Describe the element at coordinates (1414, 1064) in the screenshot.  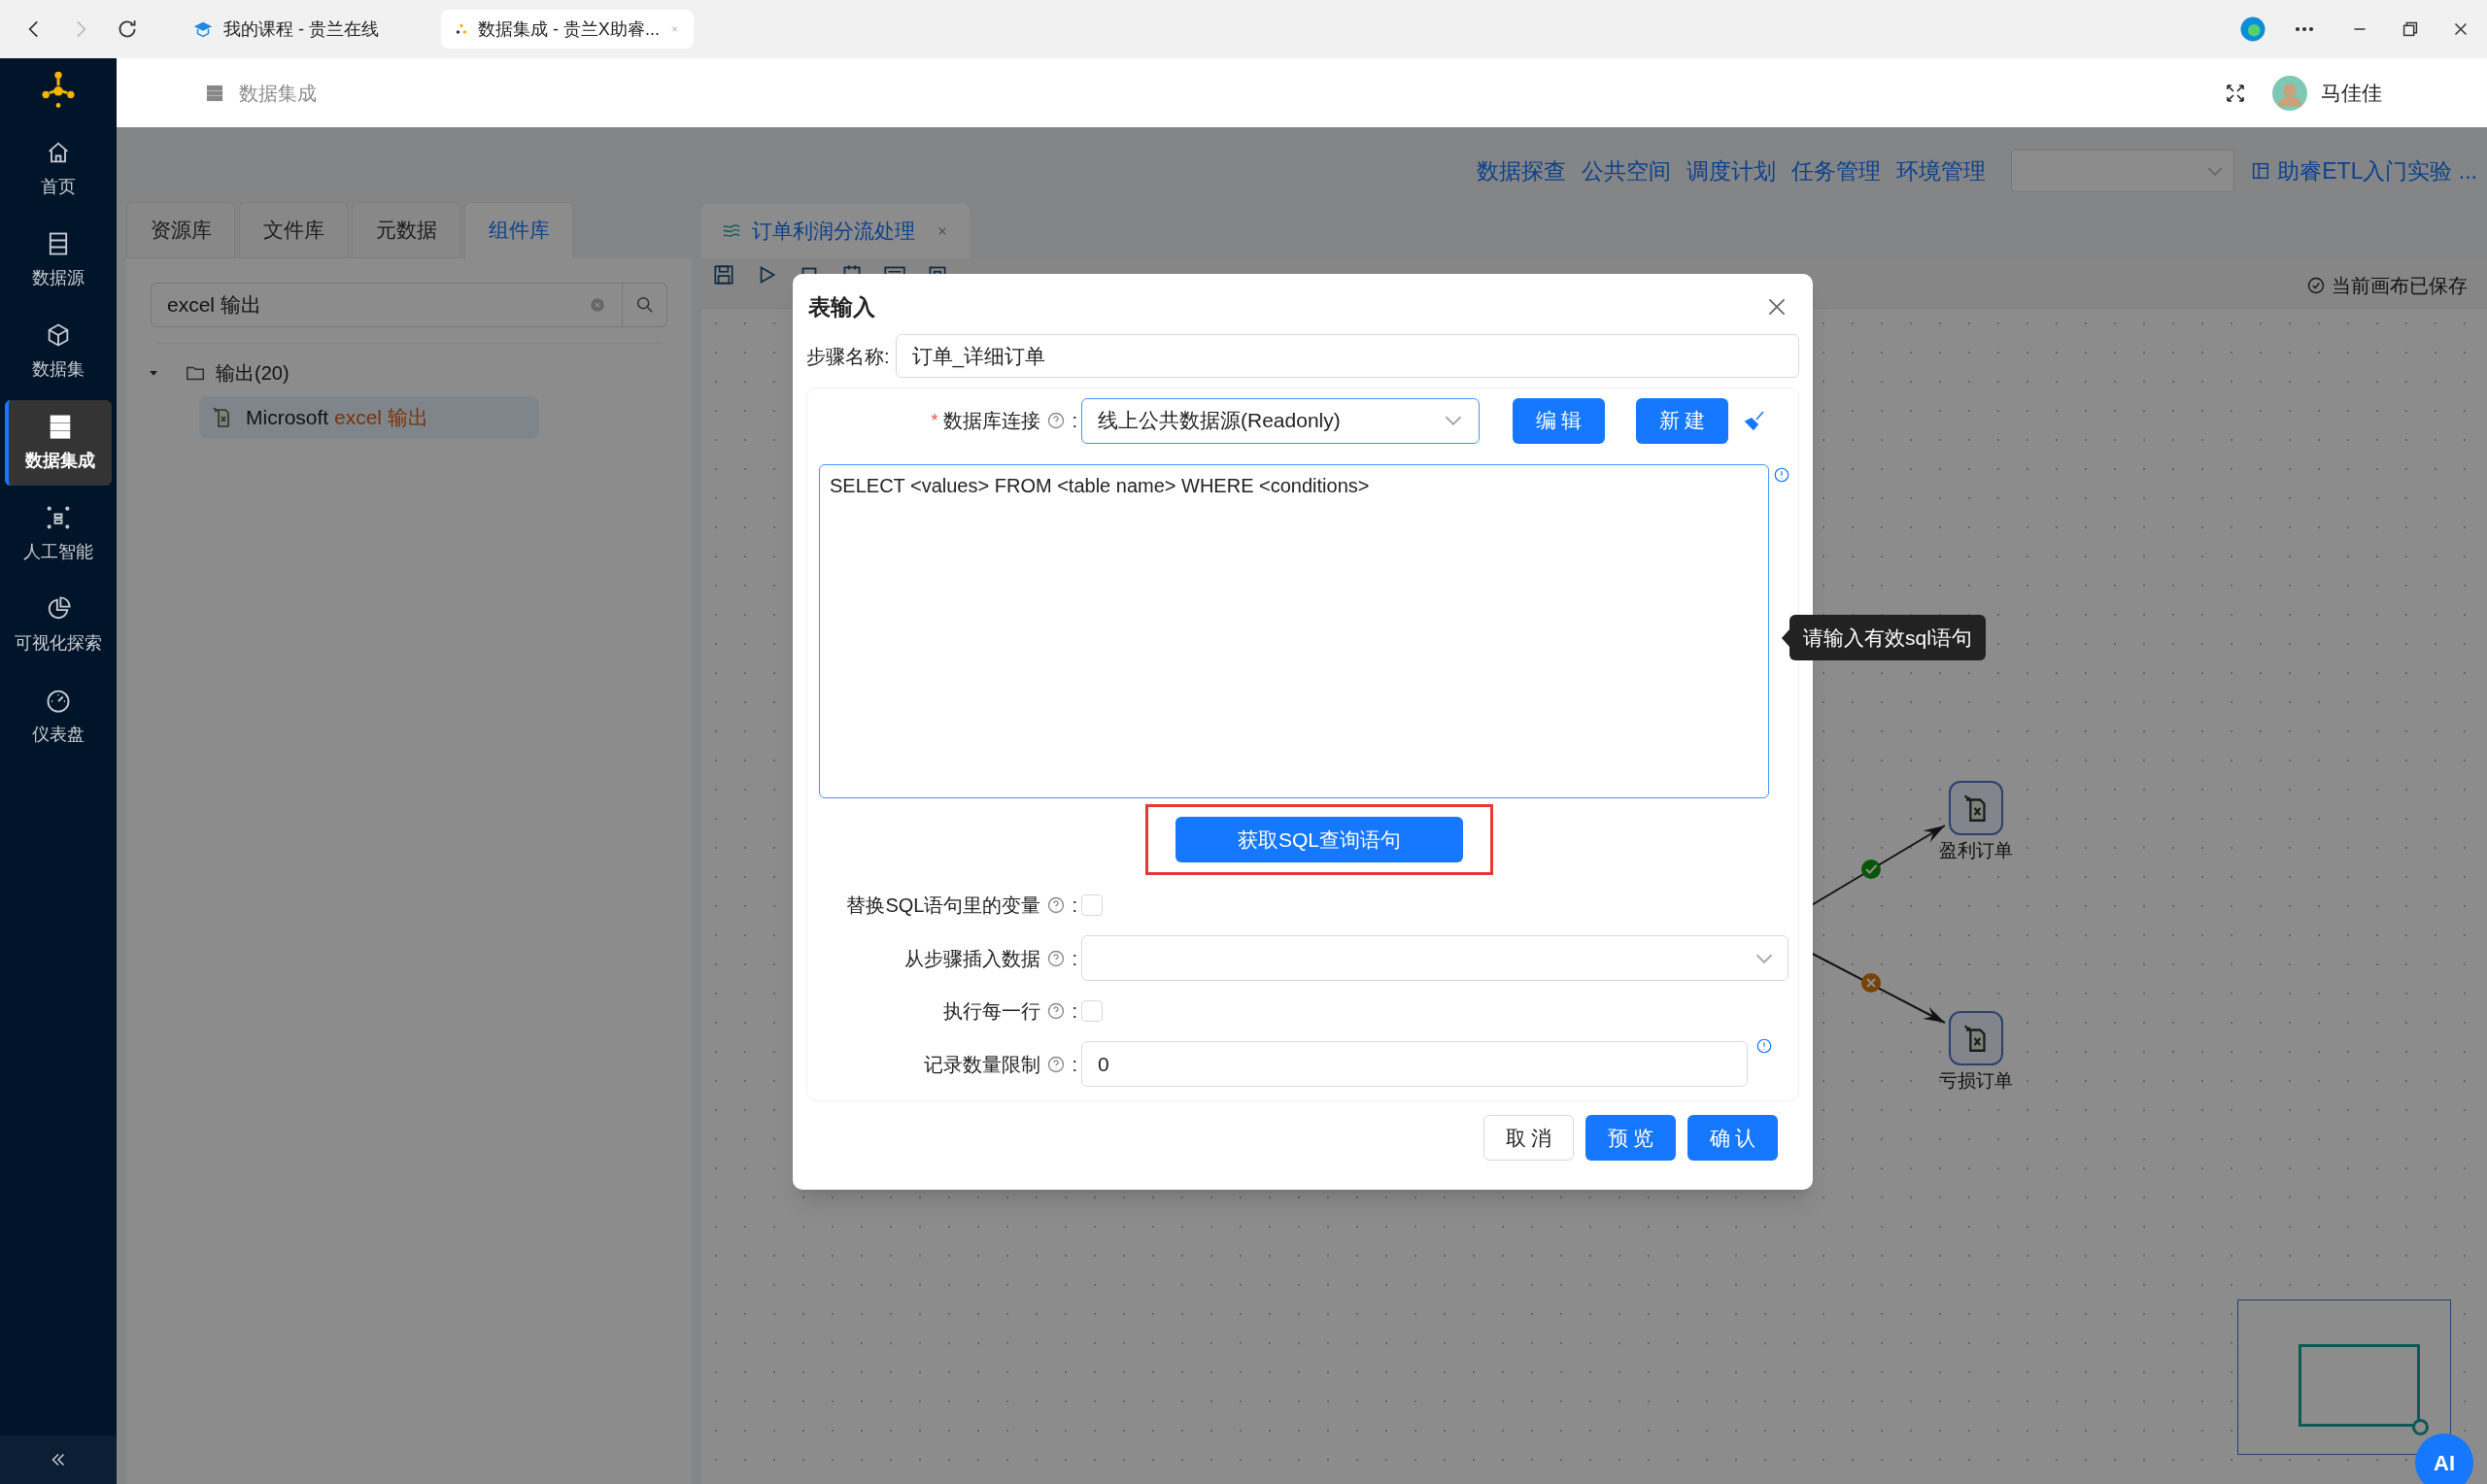
I see `input-field: 0` at that location.